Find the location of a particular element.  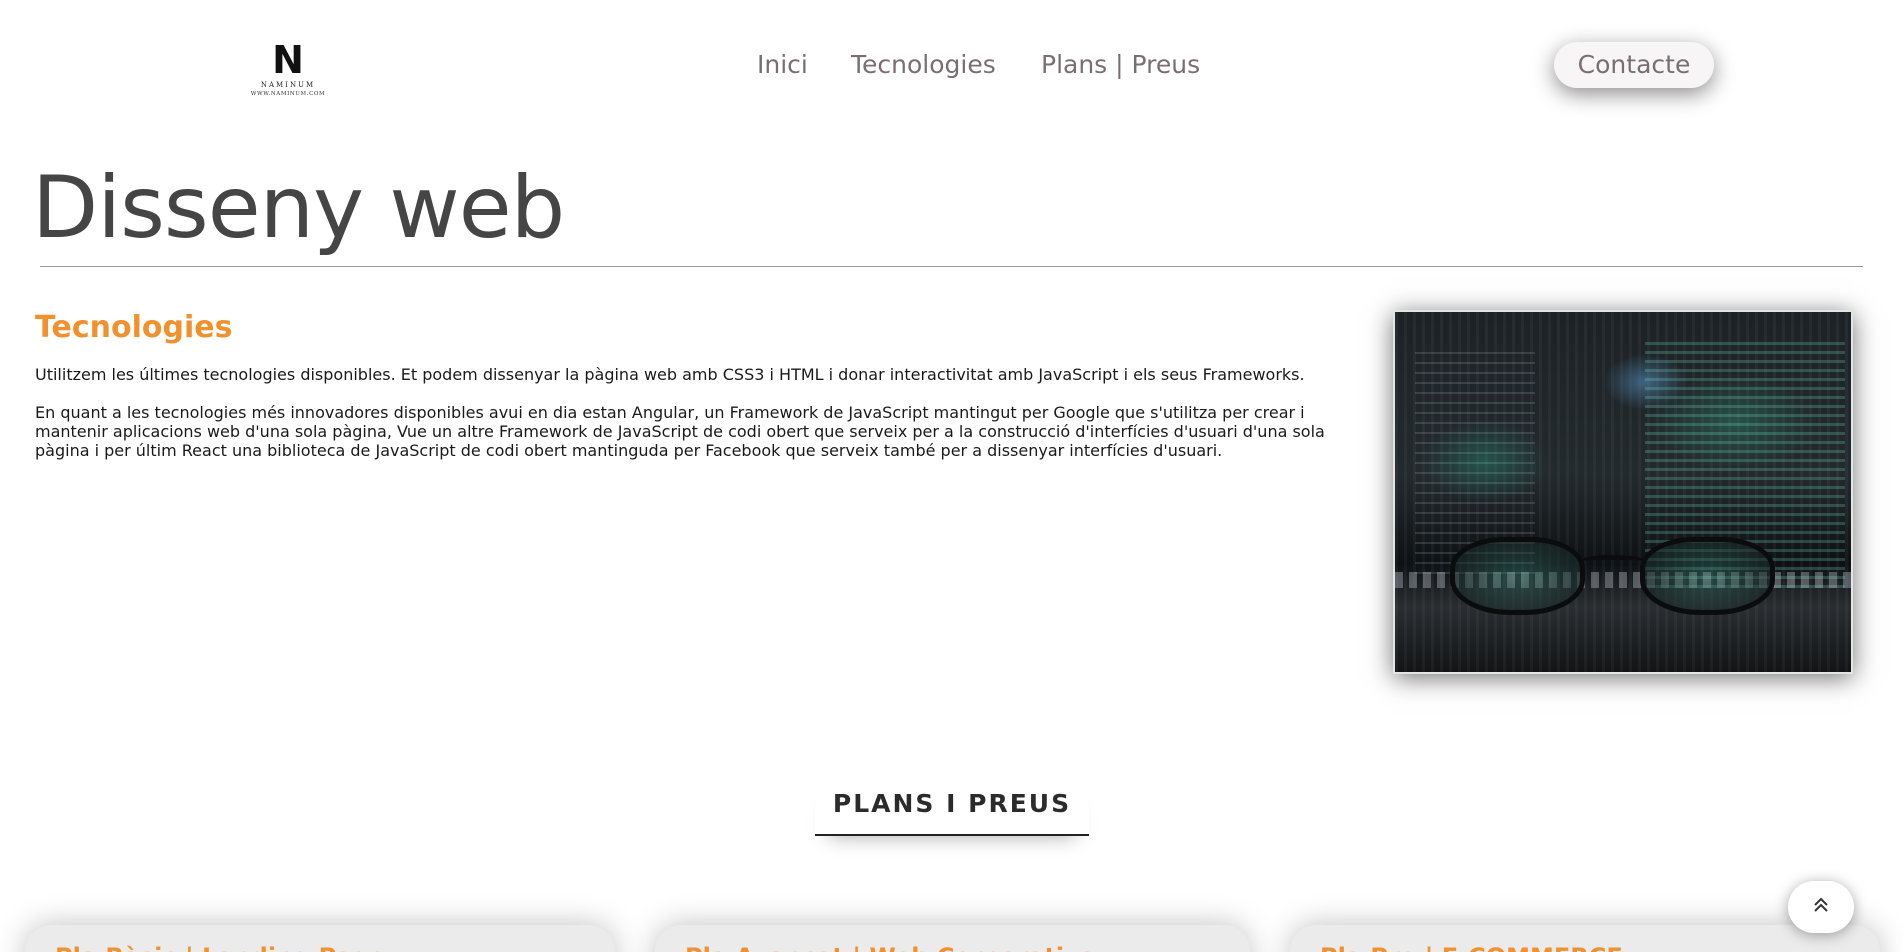

nav-link-tecnologies: Tecnologies is located at coordinates (923, 65).